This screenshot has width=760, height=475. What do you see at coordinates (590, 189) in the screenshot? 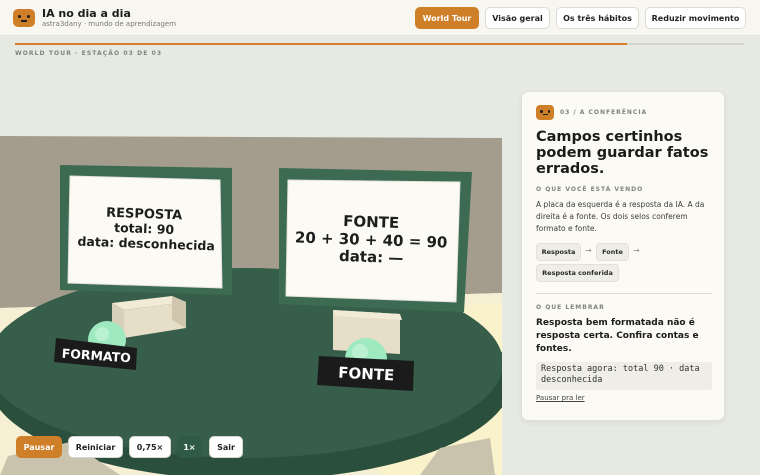
I see `seeing-label: O QUE VOCÊ ESTÁ VENDO` at bounding box center [590, 189].